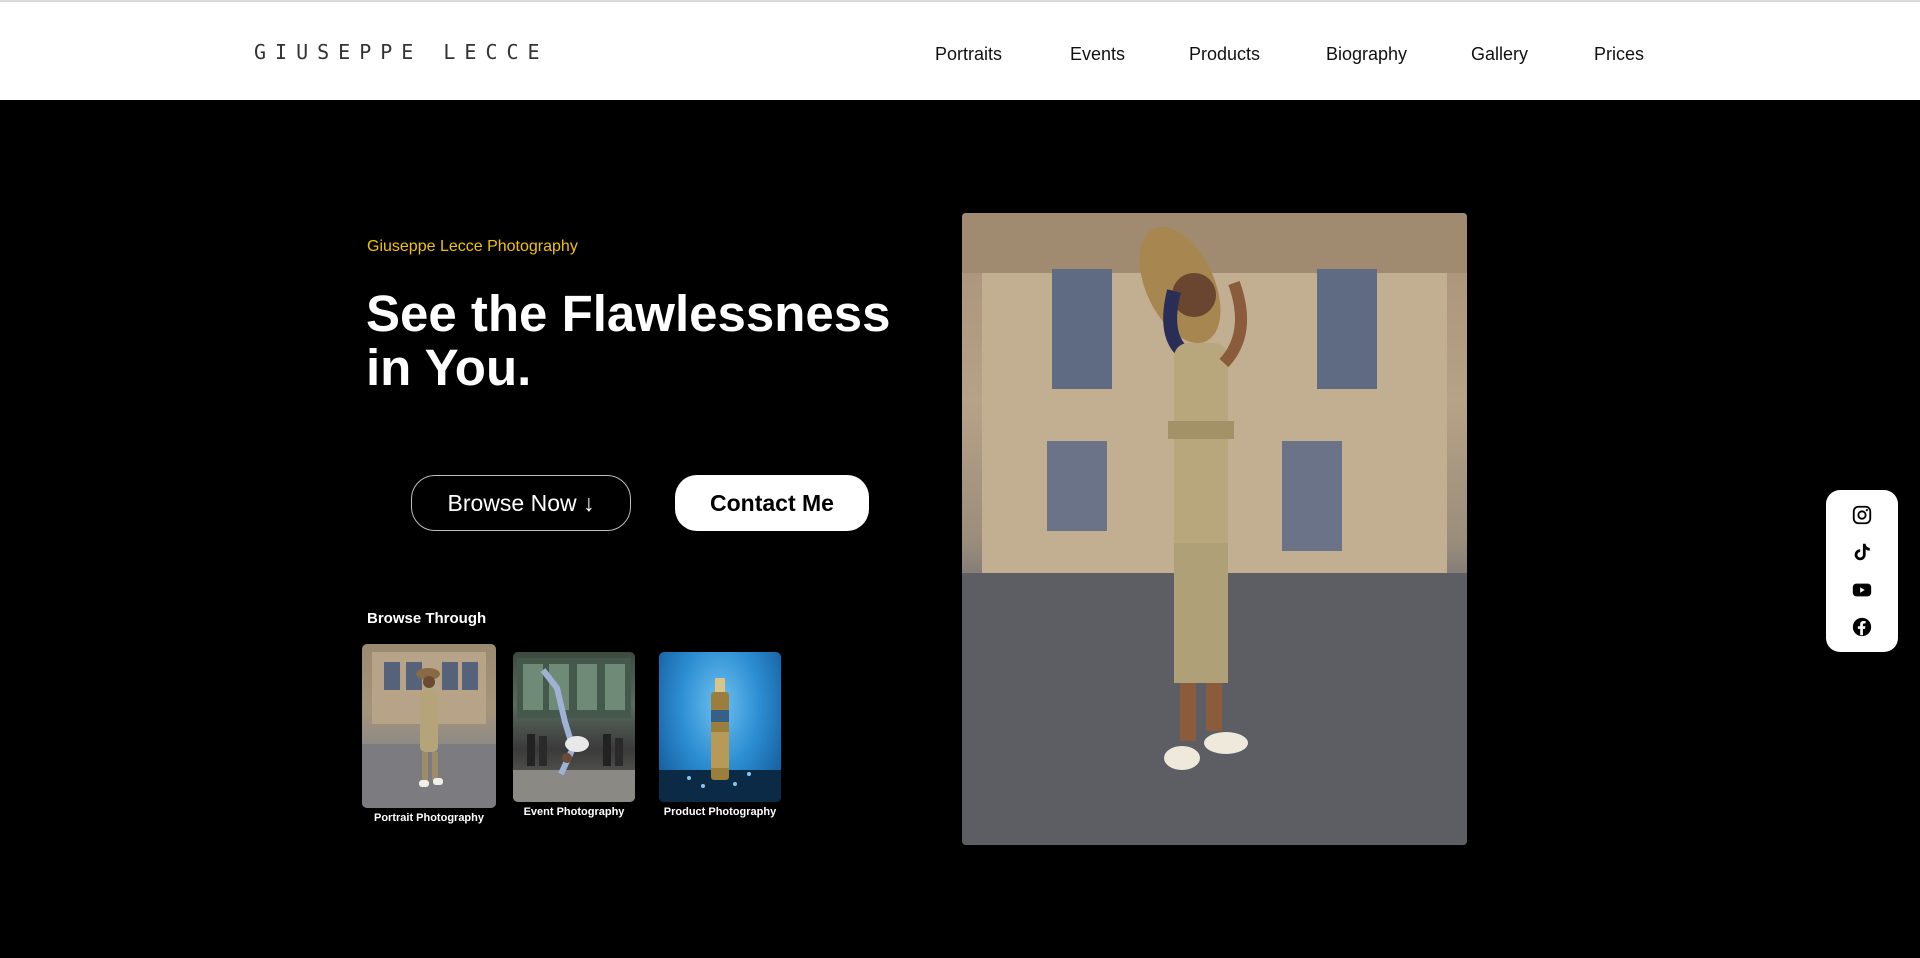 This screenshot has height=958, width=1920. What do you see at coordinates (628, 340) in the screenshot?
I see `hero-headline: See the Flawlessness in You.` at bounding box center [628, 340].